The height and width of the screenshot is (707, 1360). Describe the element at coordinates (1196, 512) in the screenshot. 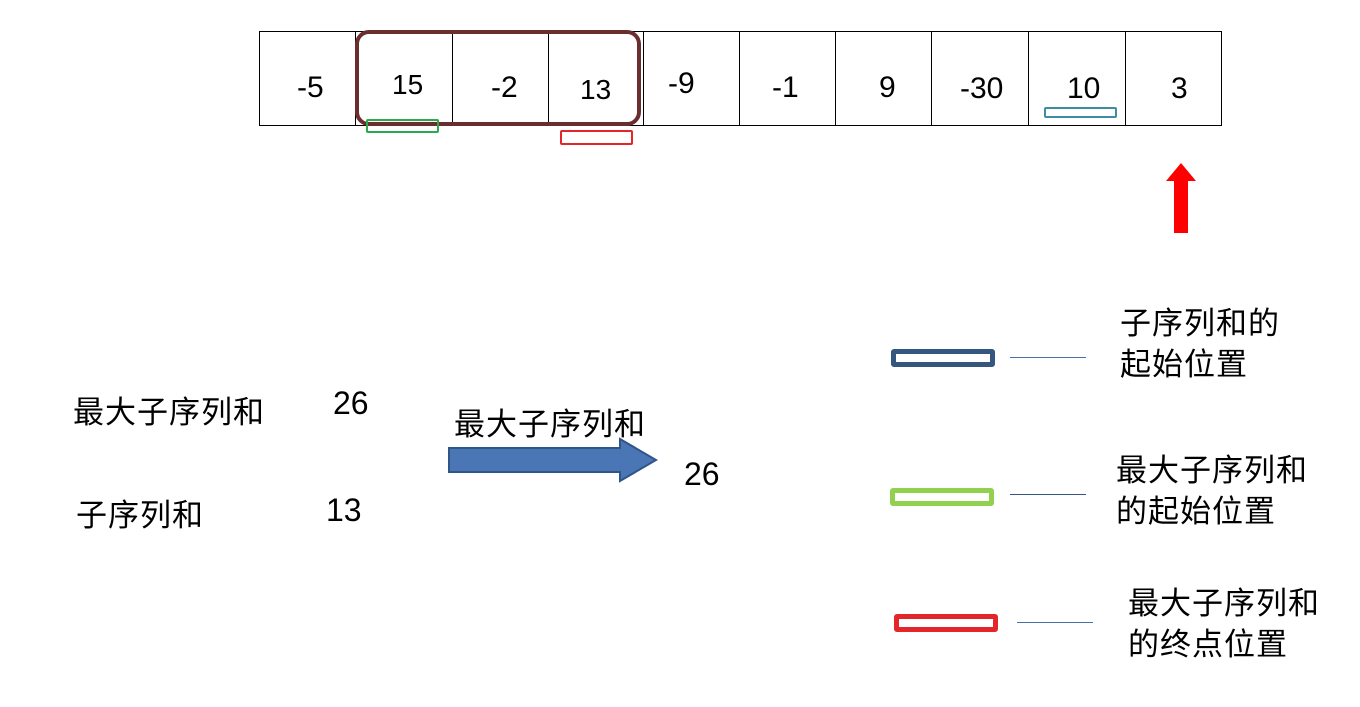

I see `legend-text-line: 的起始位置` at that location.